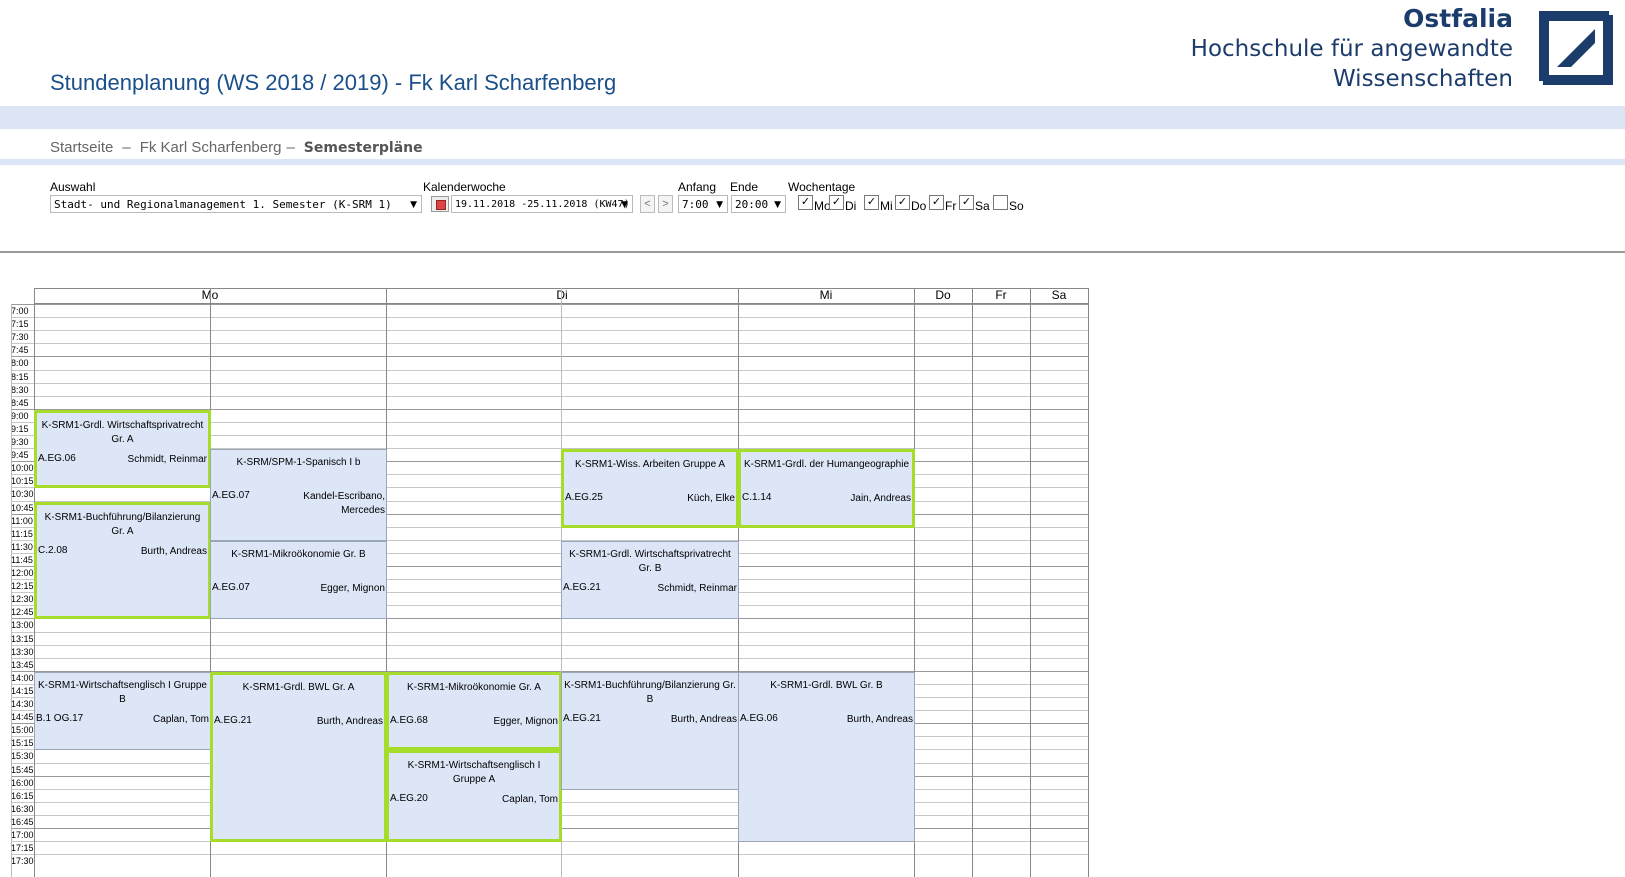 This screenshot has width=1625, height=877. Describe the element at coordinates (53, 550) in the screenshot. I see `event-room: C.2.08` at that location.